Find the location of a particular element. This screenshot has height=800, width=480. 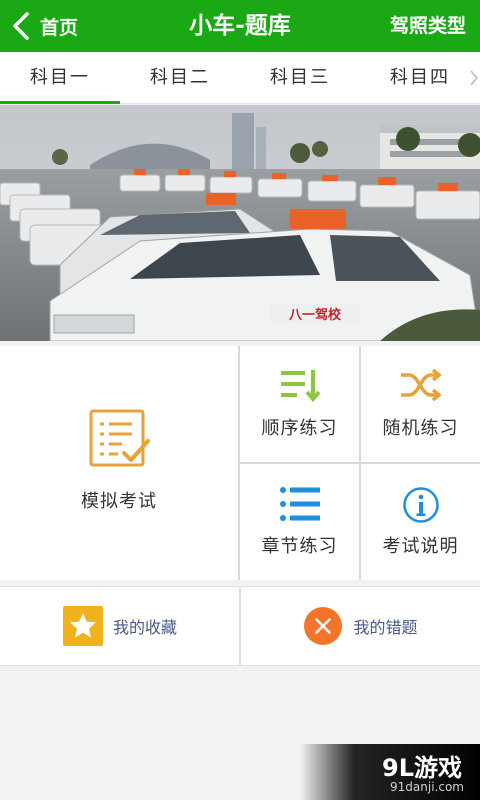

sequential-practice-button: 顺序练习 is located at coordinates (299, 404).